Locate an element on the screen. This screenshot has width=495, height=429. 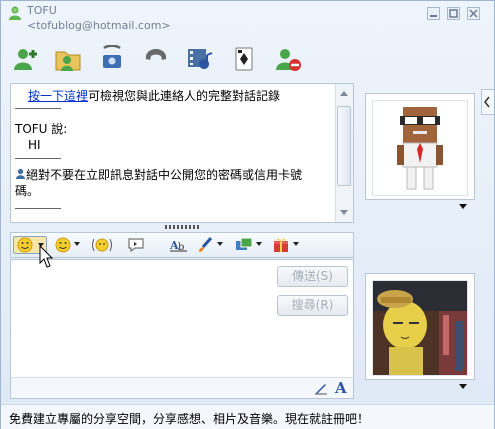
my-picture-menu-arrow is located at coordinates (463, 386).